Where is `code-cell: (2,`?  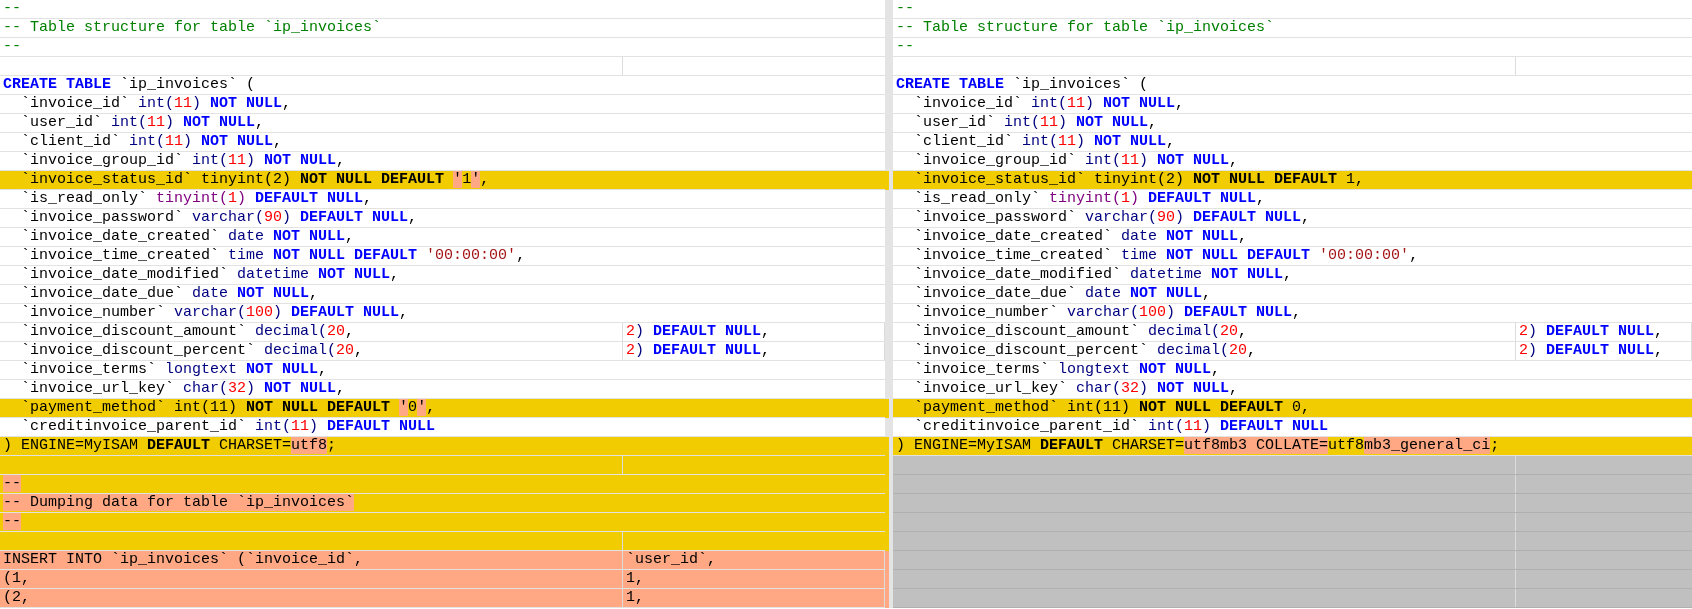
code-cell: (2, is located at coordinates (311, 598).